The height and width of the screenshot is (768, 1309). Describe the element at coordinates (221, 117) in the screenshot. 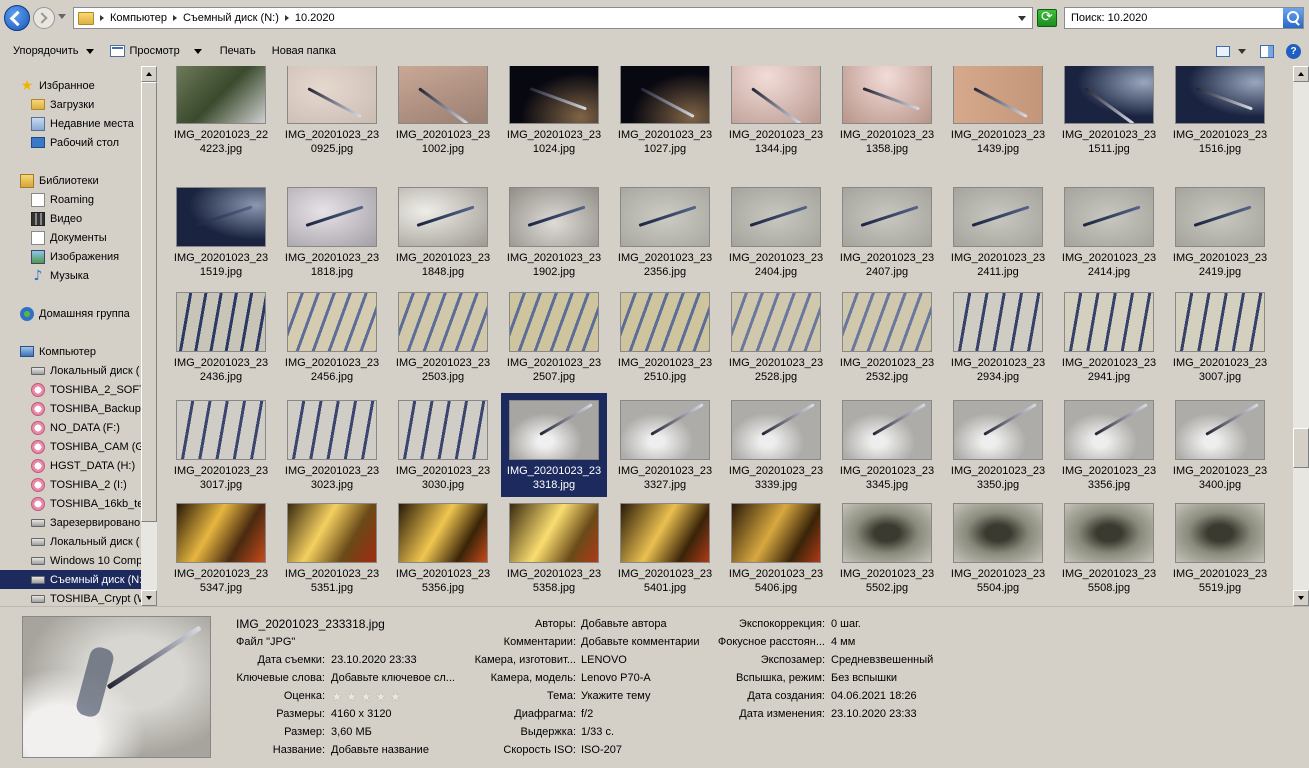

I see `file-thumbnail-item: IMG_20201023_22 4223.jpg` at that location.